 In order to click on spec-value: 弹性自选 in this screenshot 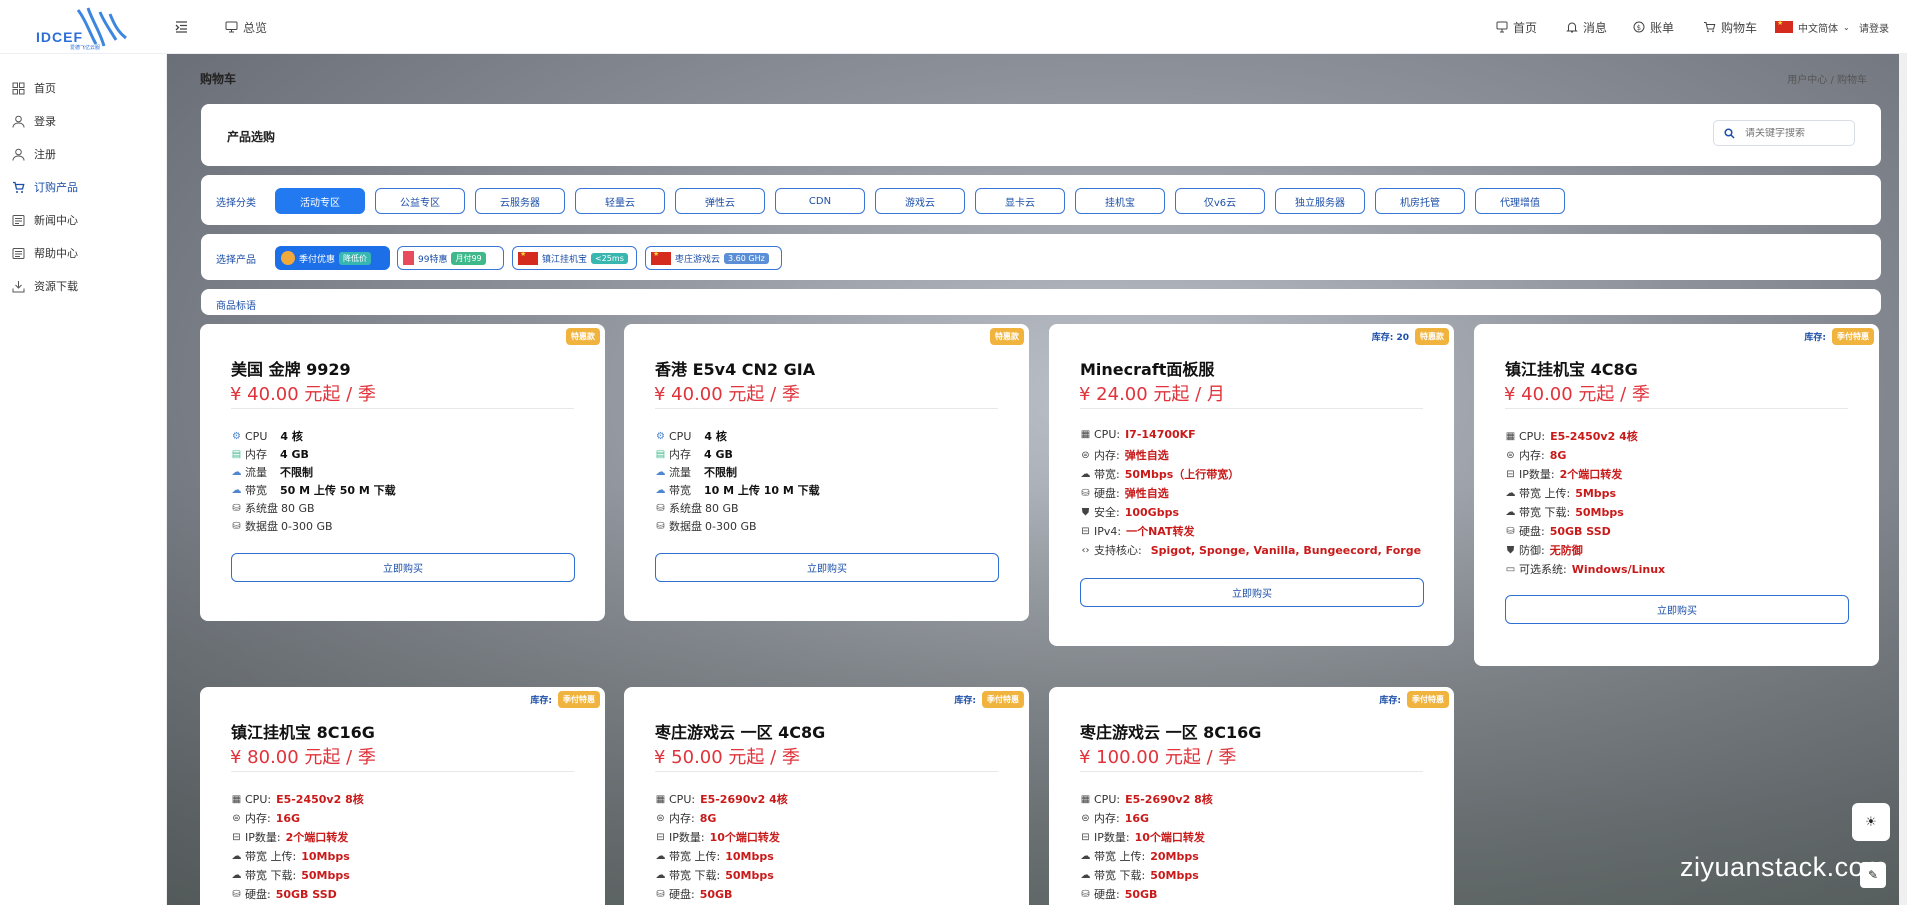, I will do `click(1146, 455)`.